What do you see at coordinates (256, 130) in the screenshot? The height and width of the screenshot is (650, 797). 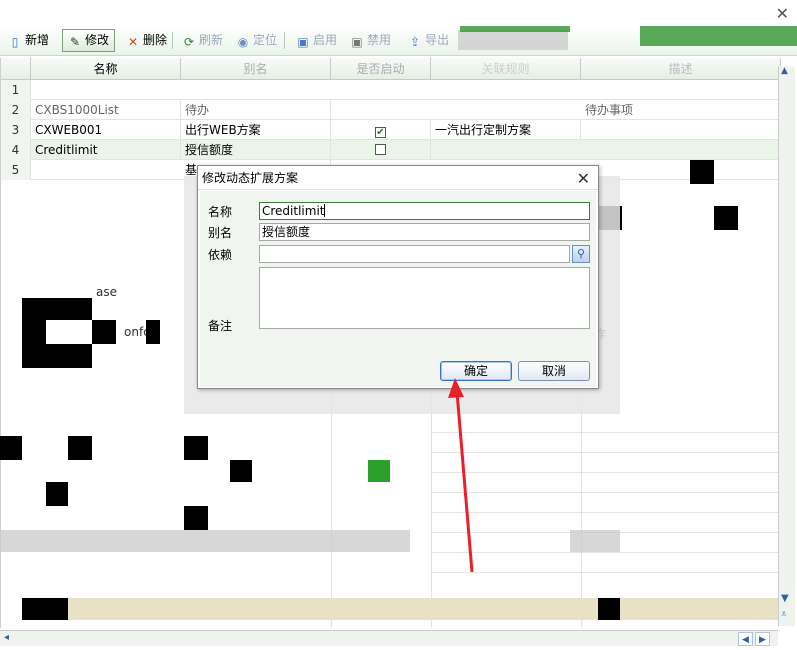 I see `cell-alias: 出行WEB方案` at bounding box center [256, 130].